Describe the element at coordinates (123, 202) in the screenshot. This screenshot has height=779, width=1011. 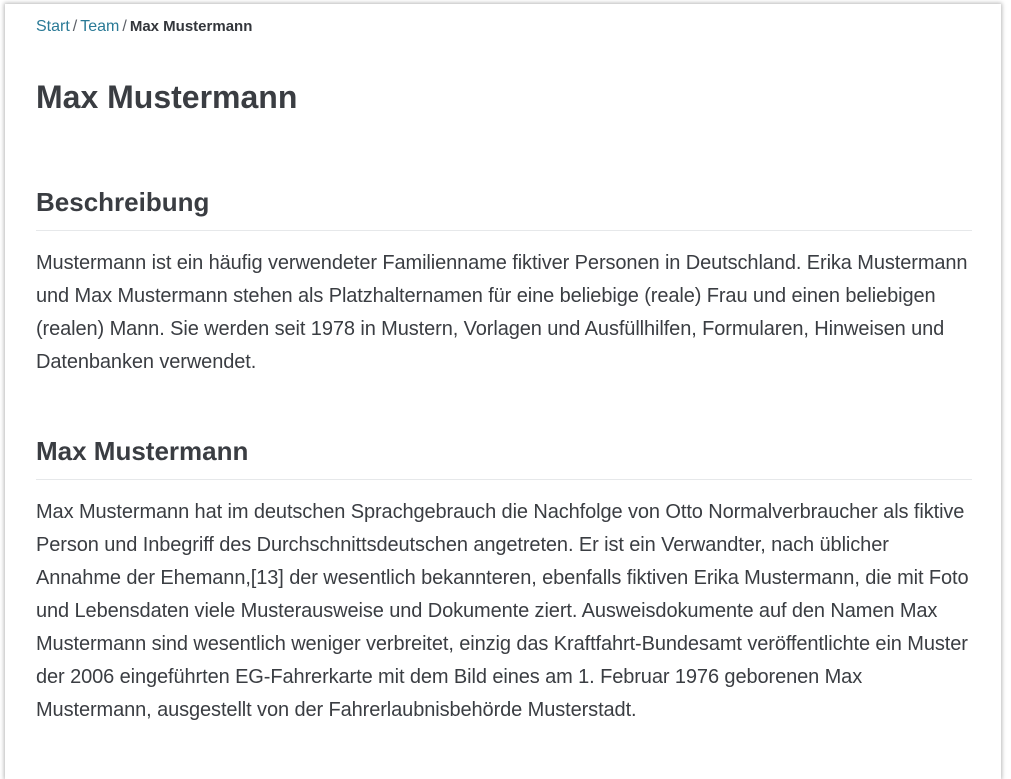
I see `section-heading: Beschreibung` at that location.